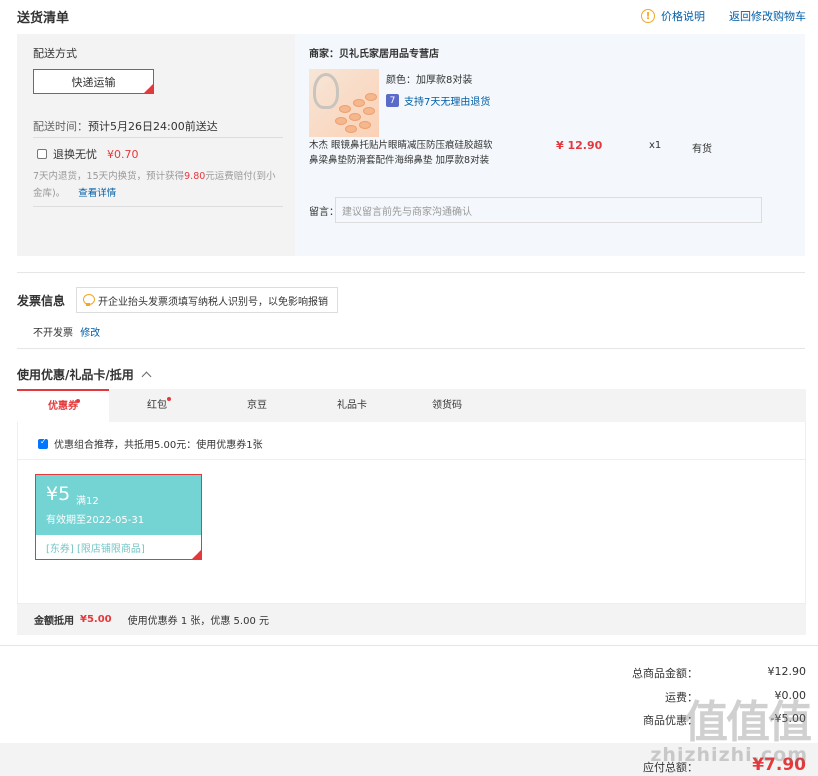 This screenshot has width=818, height=776. Describe the element at coordinates (767, 16) in the screenshot. I see `back-to-cart-link: 返回修改购物车` at that location.